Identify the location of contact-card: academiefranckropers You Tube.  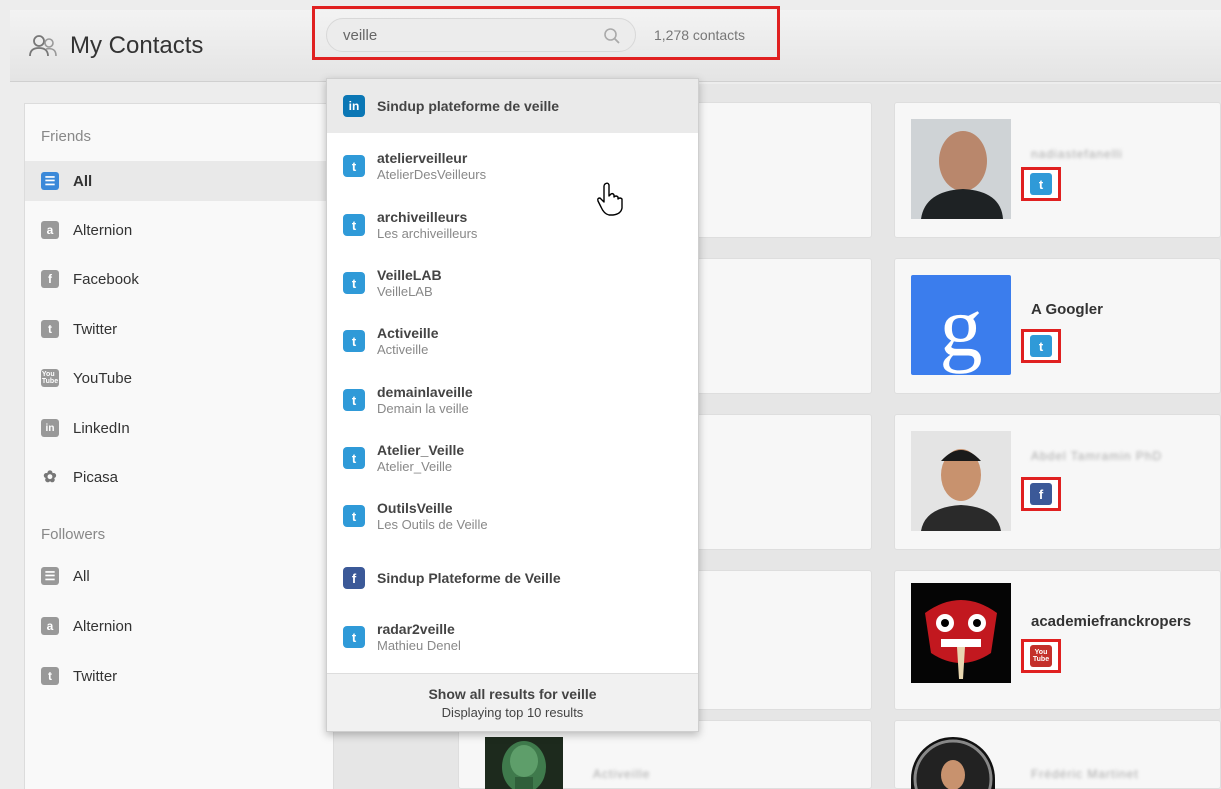
(1057, 640).